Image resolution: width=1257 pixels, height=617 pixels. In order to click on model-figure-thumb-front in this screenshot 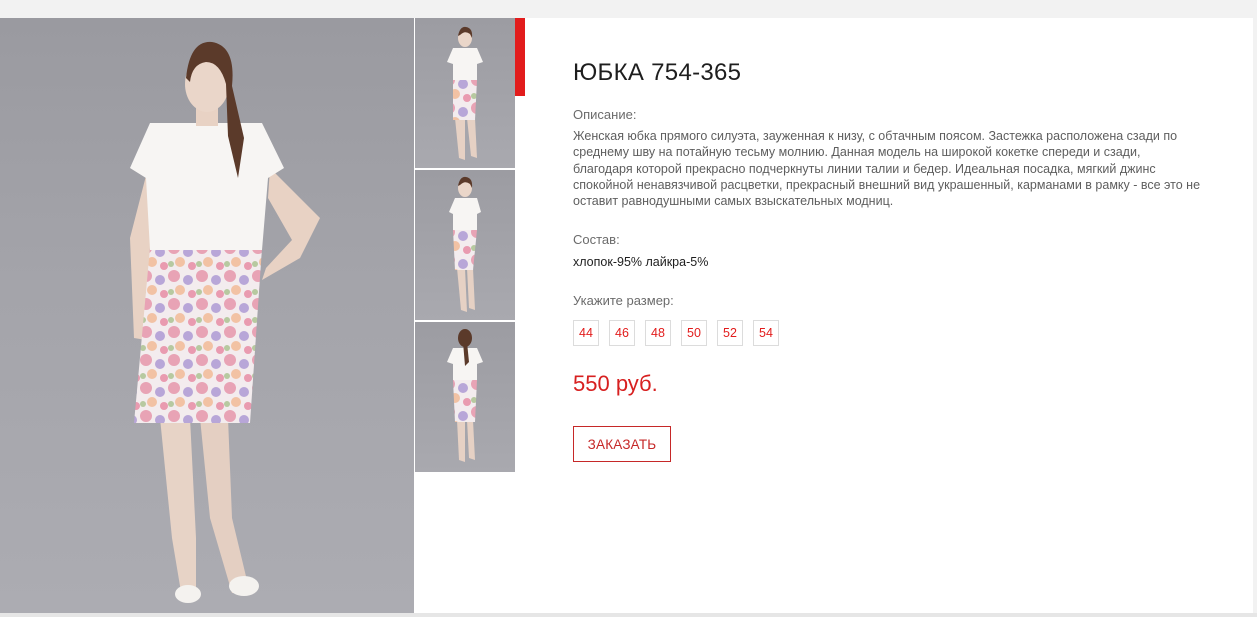, I will do `click(465, 93)`.